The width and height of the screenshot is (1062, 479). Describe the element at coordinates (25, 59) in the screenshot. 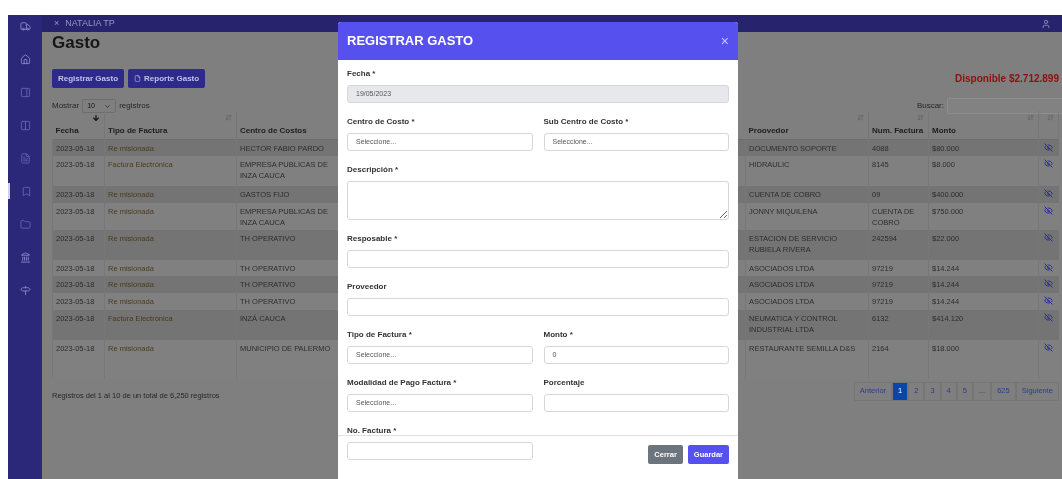

I see `home-icon` at that location.